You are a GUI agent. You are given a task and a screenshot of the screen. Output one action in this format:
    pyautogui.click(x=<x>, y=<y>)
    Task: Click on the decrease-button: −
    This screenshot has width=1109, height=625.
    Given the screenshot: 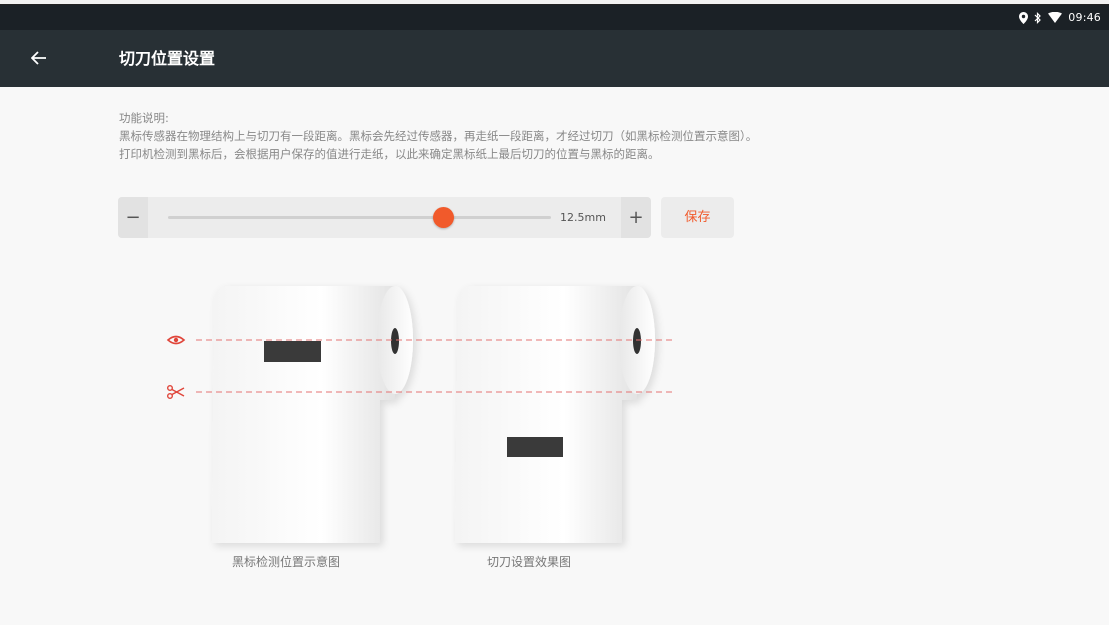 What is the action you would take?
    pyautogui.click(x=133, y=217)
    